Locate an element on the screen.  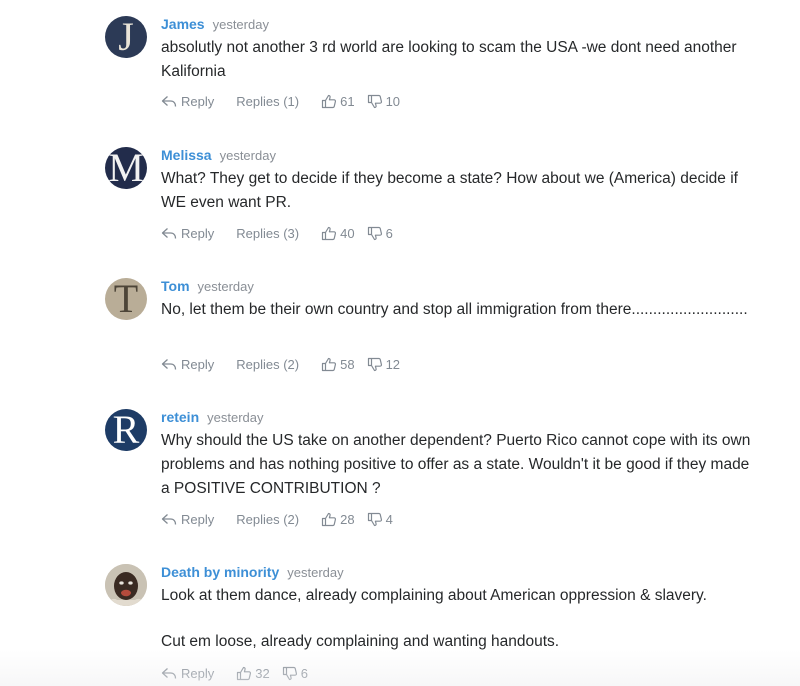
downvote-count: 4 is located at coordinates (389, 519).